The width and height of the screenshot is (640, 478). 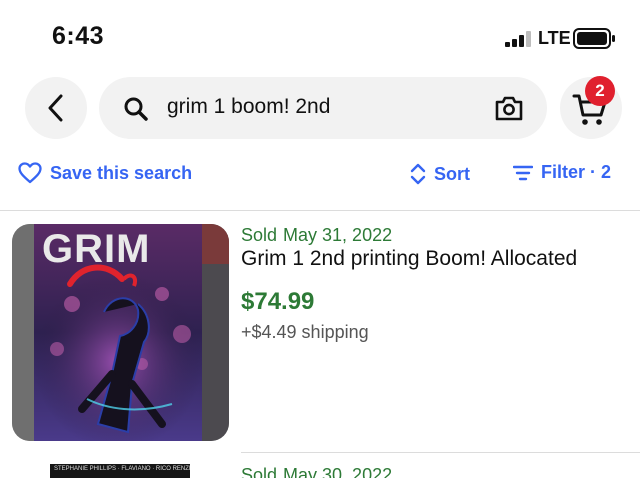 I want to click on filter-button: Filter · 2, so click(x=562, y=172).